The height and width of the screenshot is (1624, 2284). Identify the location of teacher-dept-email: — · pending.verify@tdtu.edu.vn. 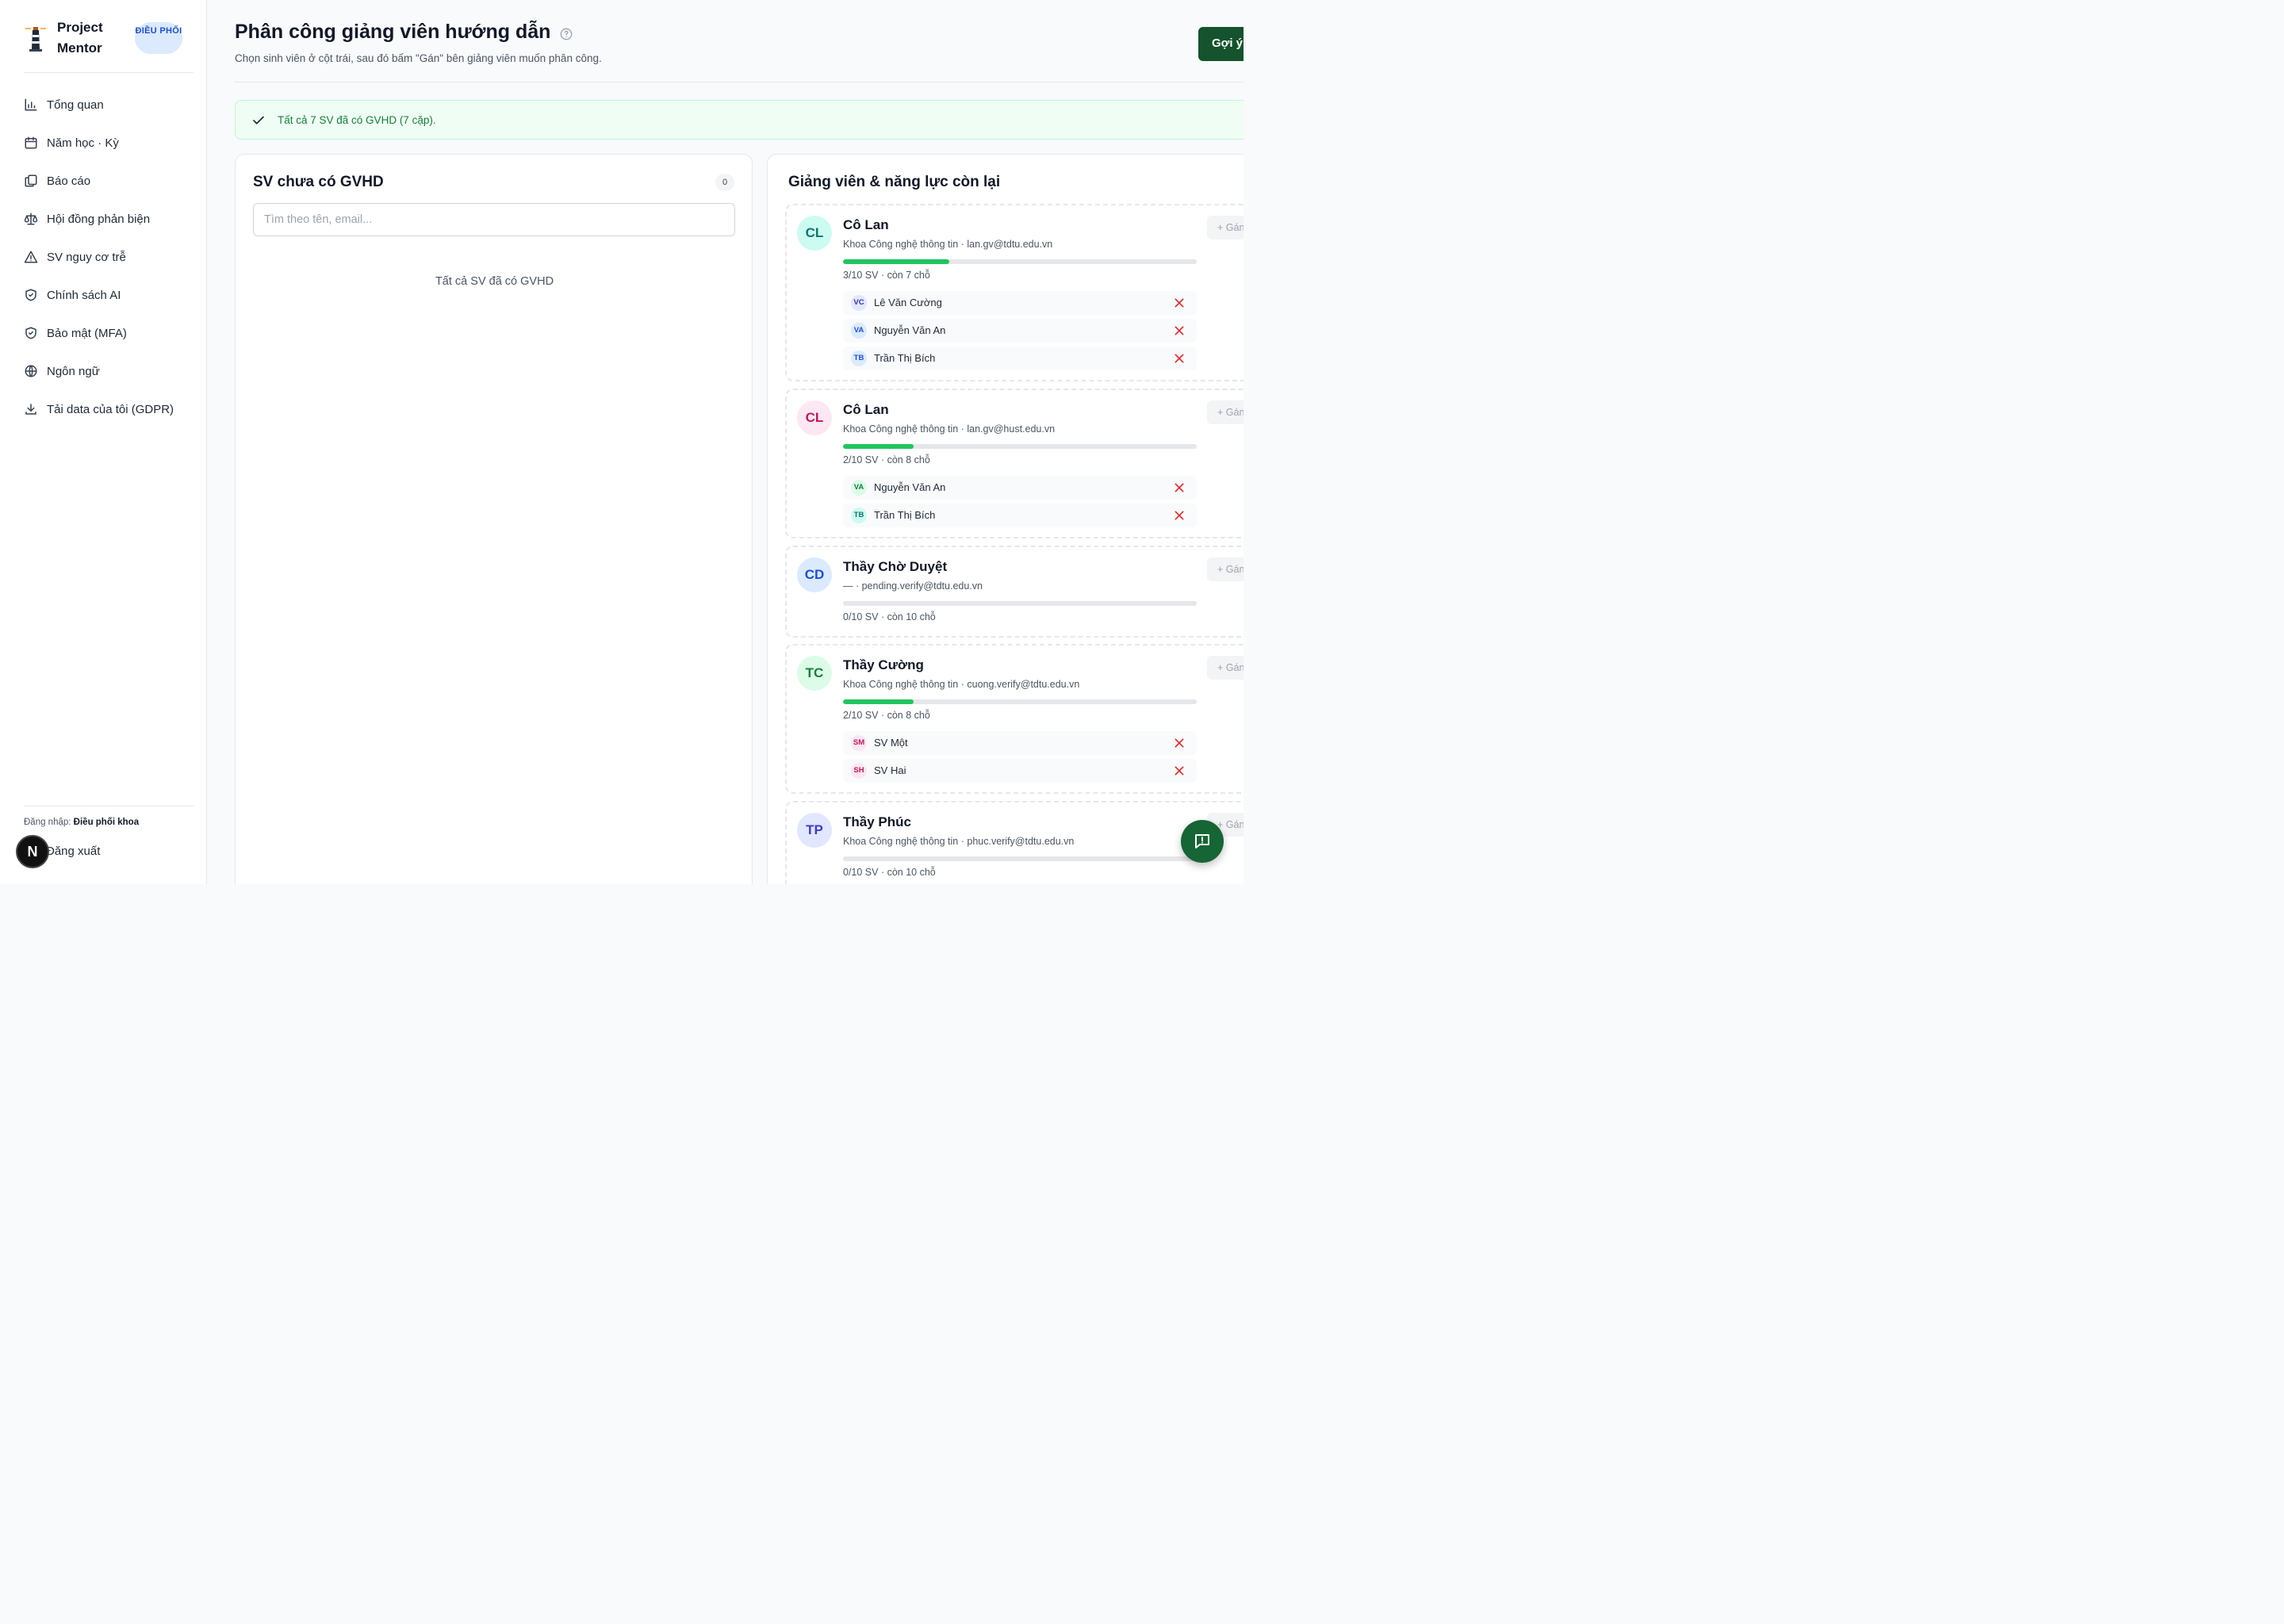
(913, 586).